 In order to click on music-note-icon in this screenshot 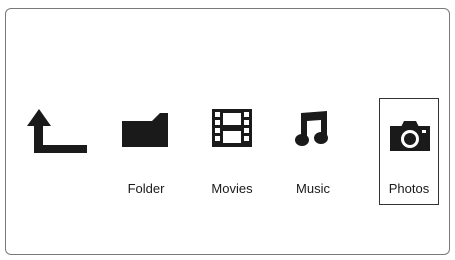, I will do `click(311, 128)`.